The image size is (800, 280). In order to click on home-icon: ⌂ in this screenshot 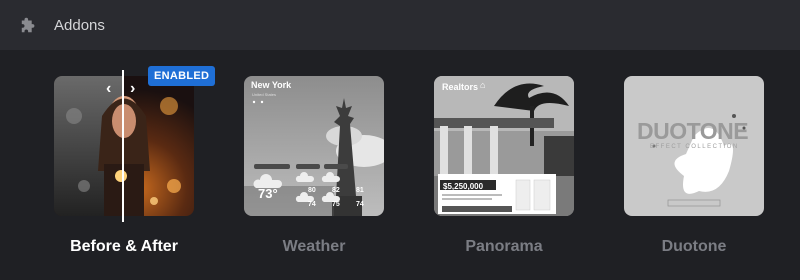, I will do `click(483, 85)`.